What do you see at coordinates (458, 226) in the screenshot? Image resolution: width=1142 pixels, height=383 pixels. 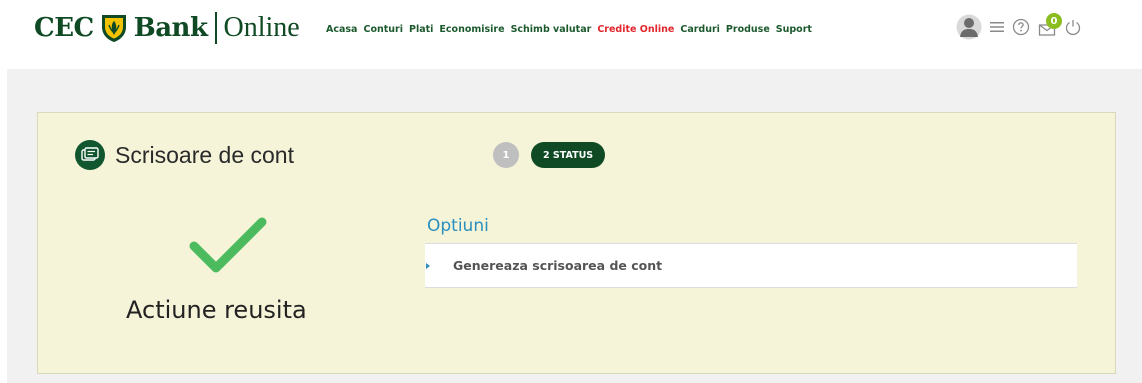 I see `options-heading: Optiuni` at bounding box center [458, 226].